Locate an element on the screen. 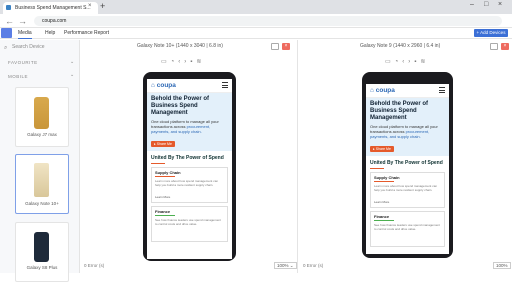 Image resolution: width=512 pixels, height=282 pixels. pane-title: Galaxy Note 10+ (1440 x 3040 | 6.8 in) is located at coordinates (180, 46).